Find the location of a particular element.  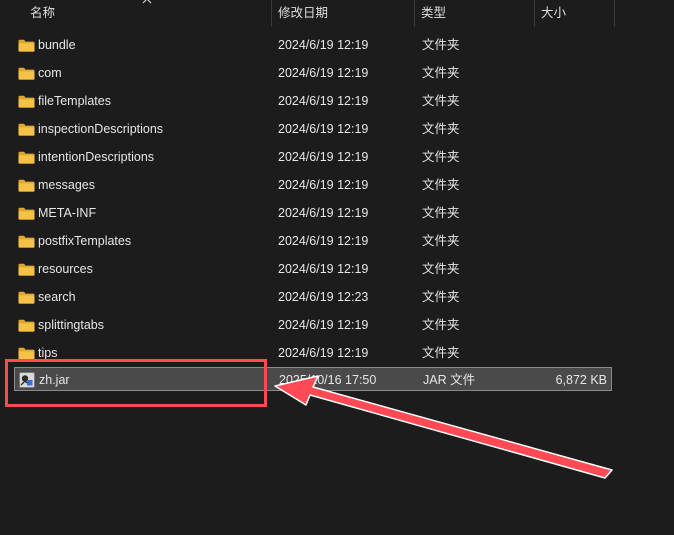

sort-ascending-icon is located at coordinates (147, 2).